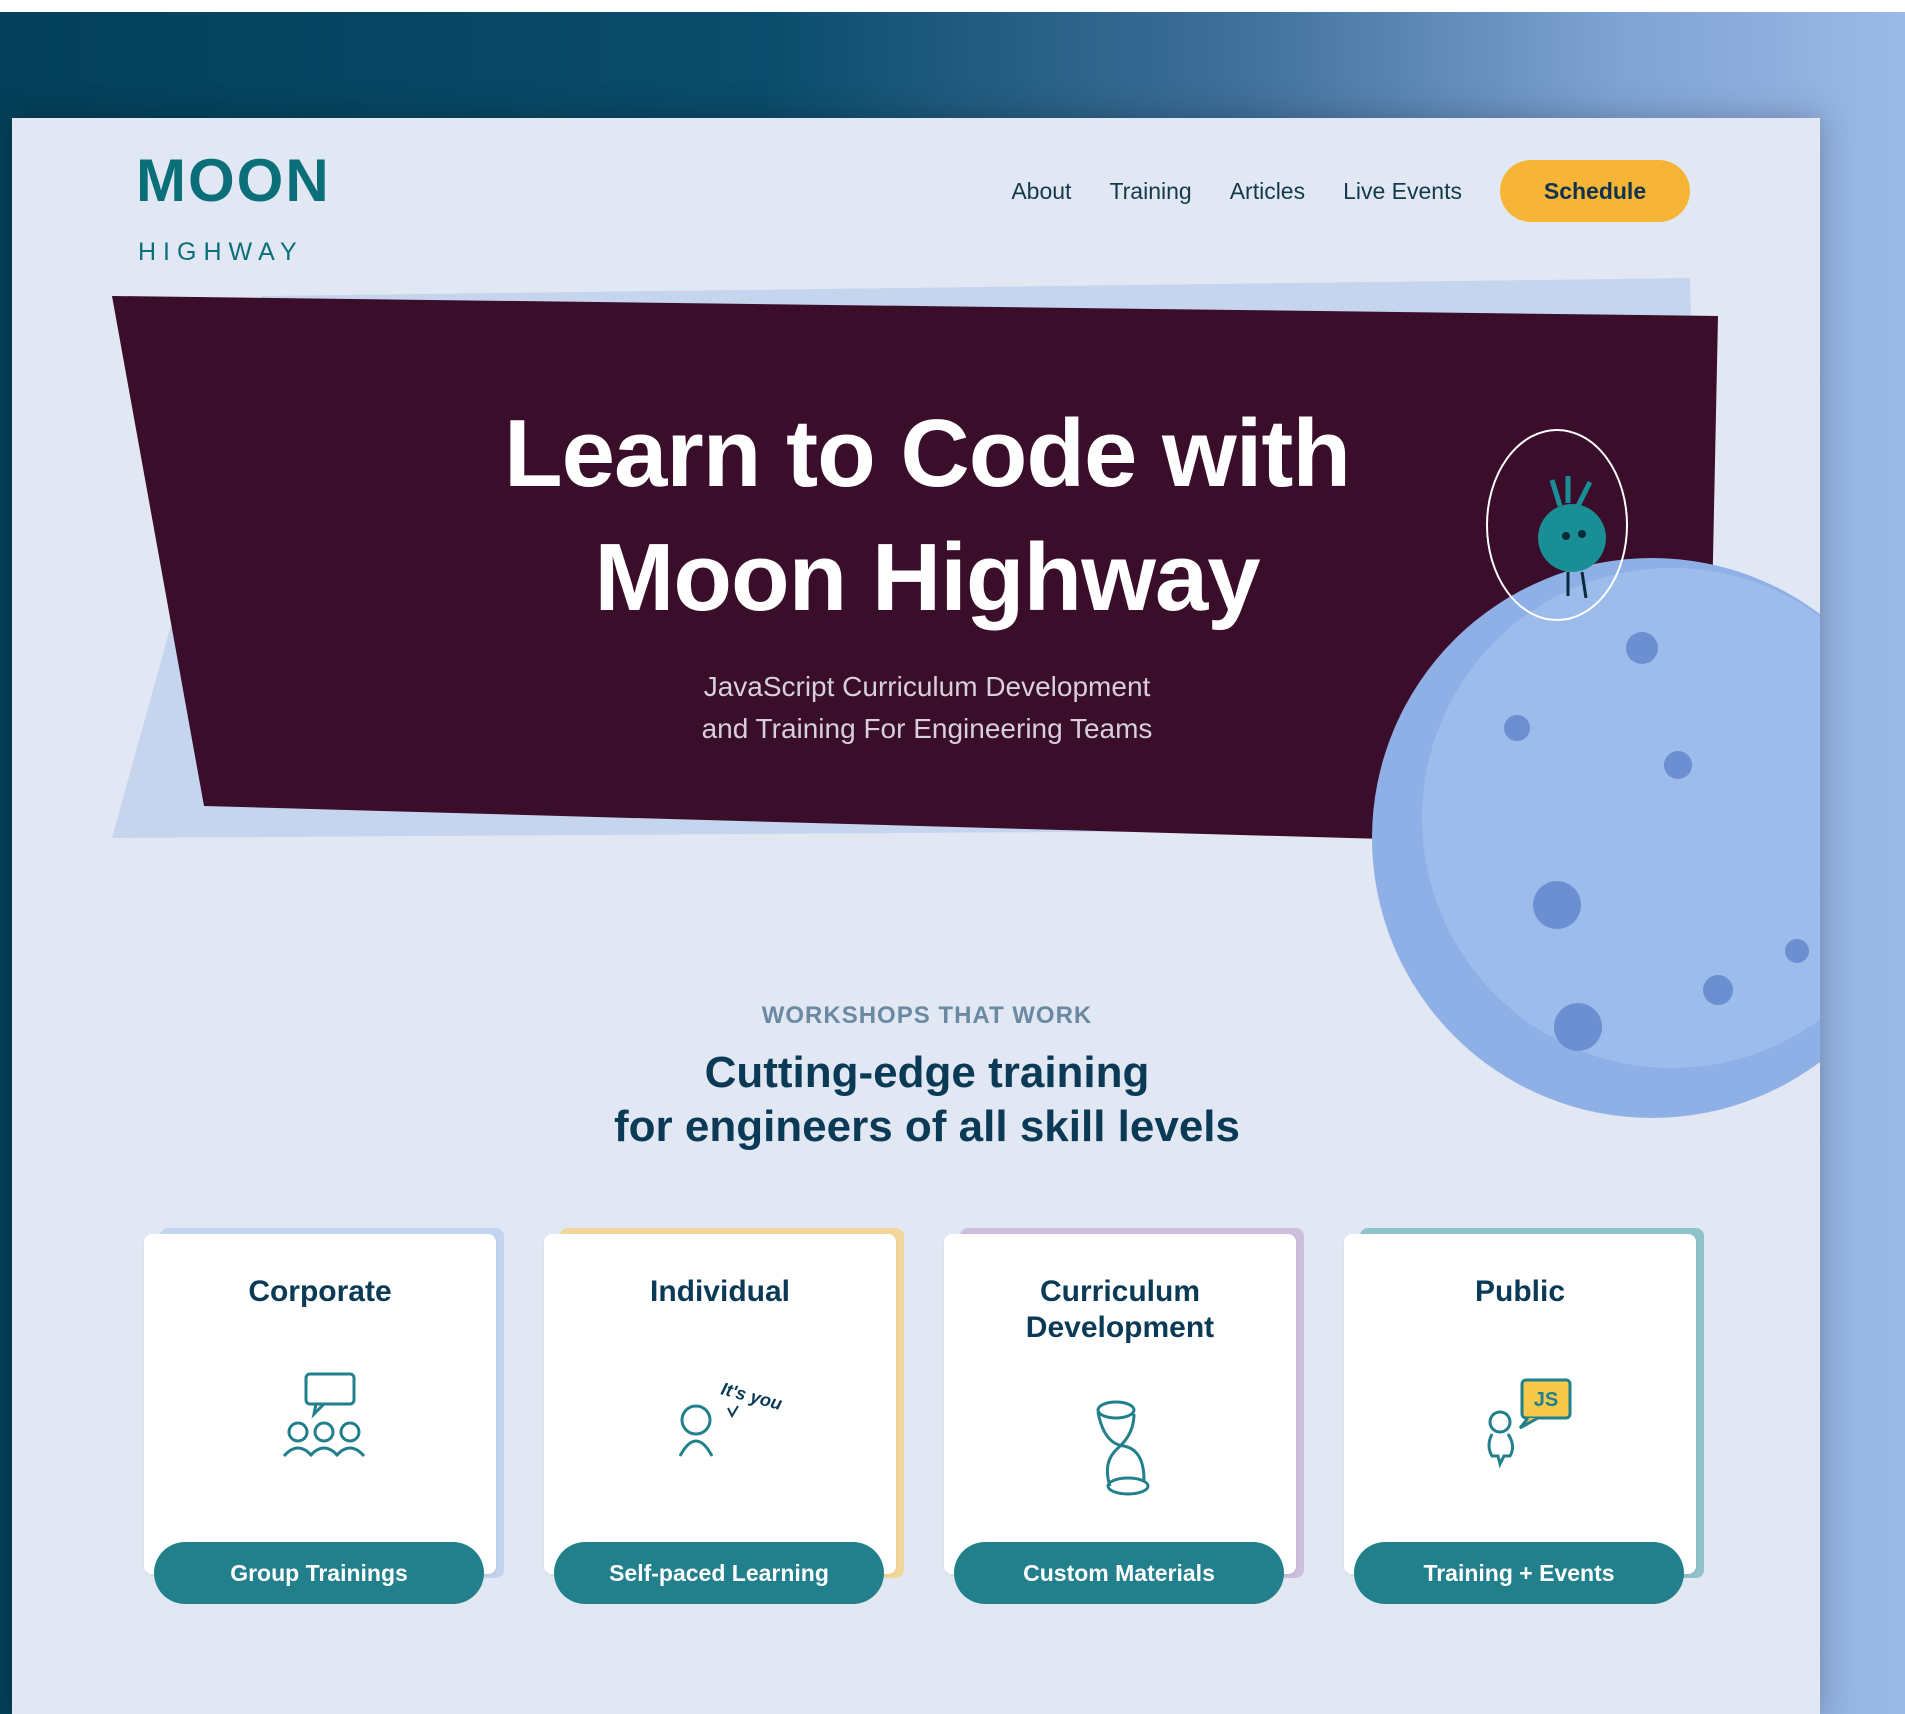 This screenshot has height=1714, width=1905. Describe the element at coordinates (1402, 191) in the screenshot. I see `nav-live-events: Live Events` at that location.